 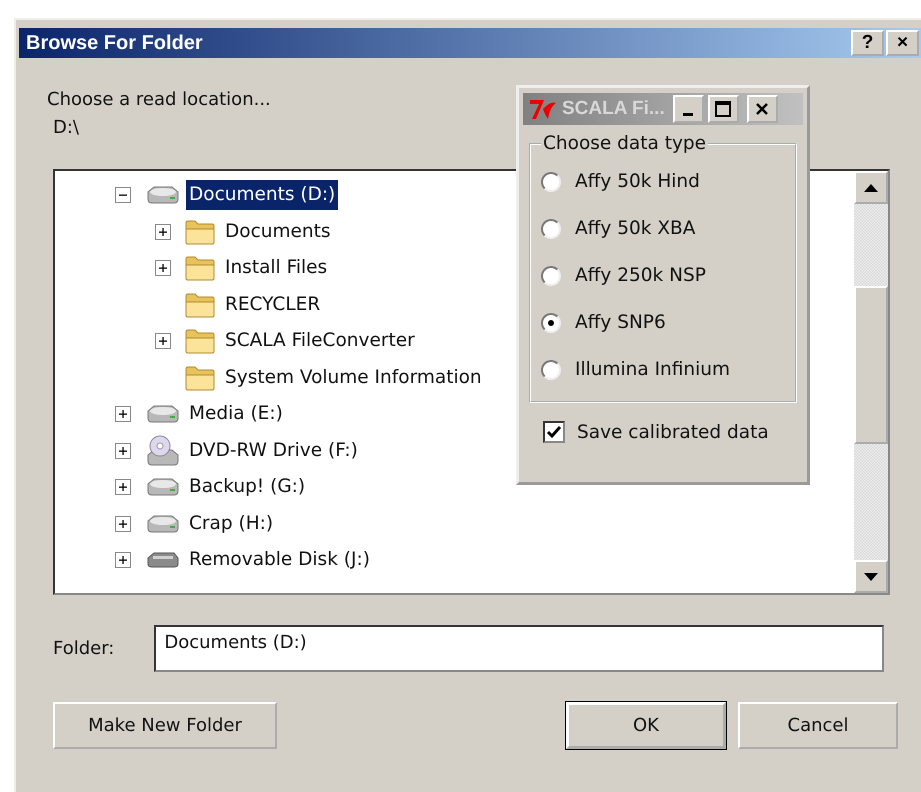 What do you see at coordinates (519, 648) in the screenshot?
I see `folder-field: Documents (D:)` at bounding box center [519, 648].